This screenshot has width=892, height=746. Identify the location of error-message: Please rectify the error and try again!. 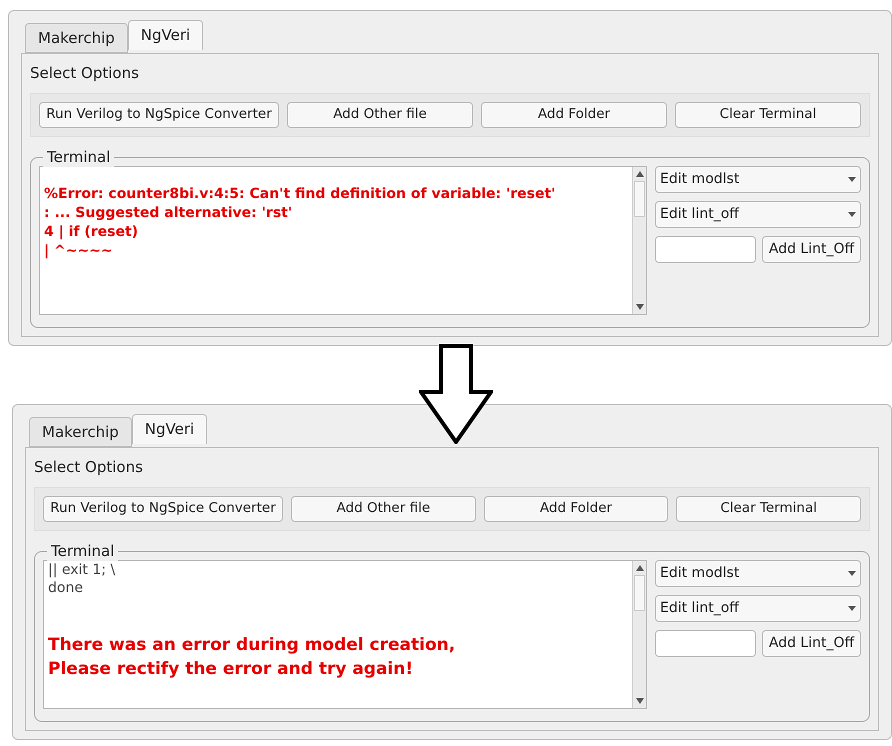
(231, 669).